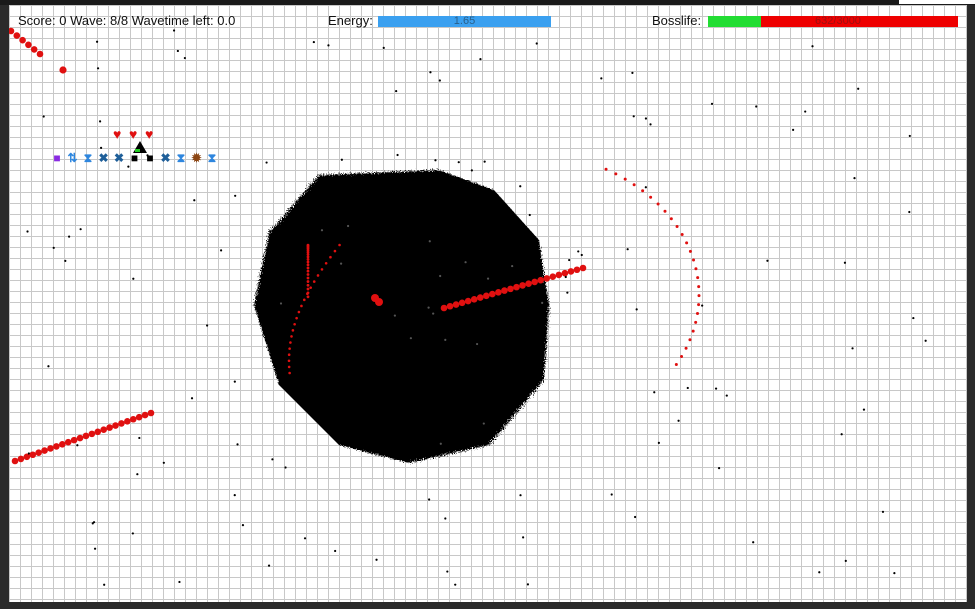 Image resolution: width=975 pixels, height=609 pixels. What do you see at coordinates (63, 20) in the screenshot?
I see `score-value: 0` at bounding box center [63, 20].